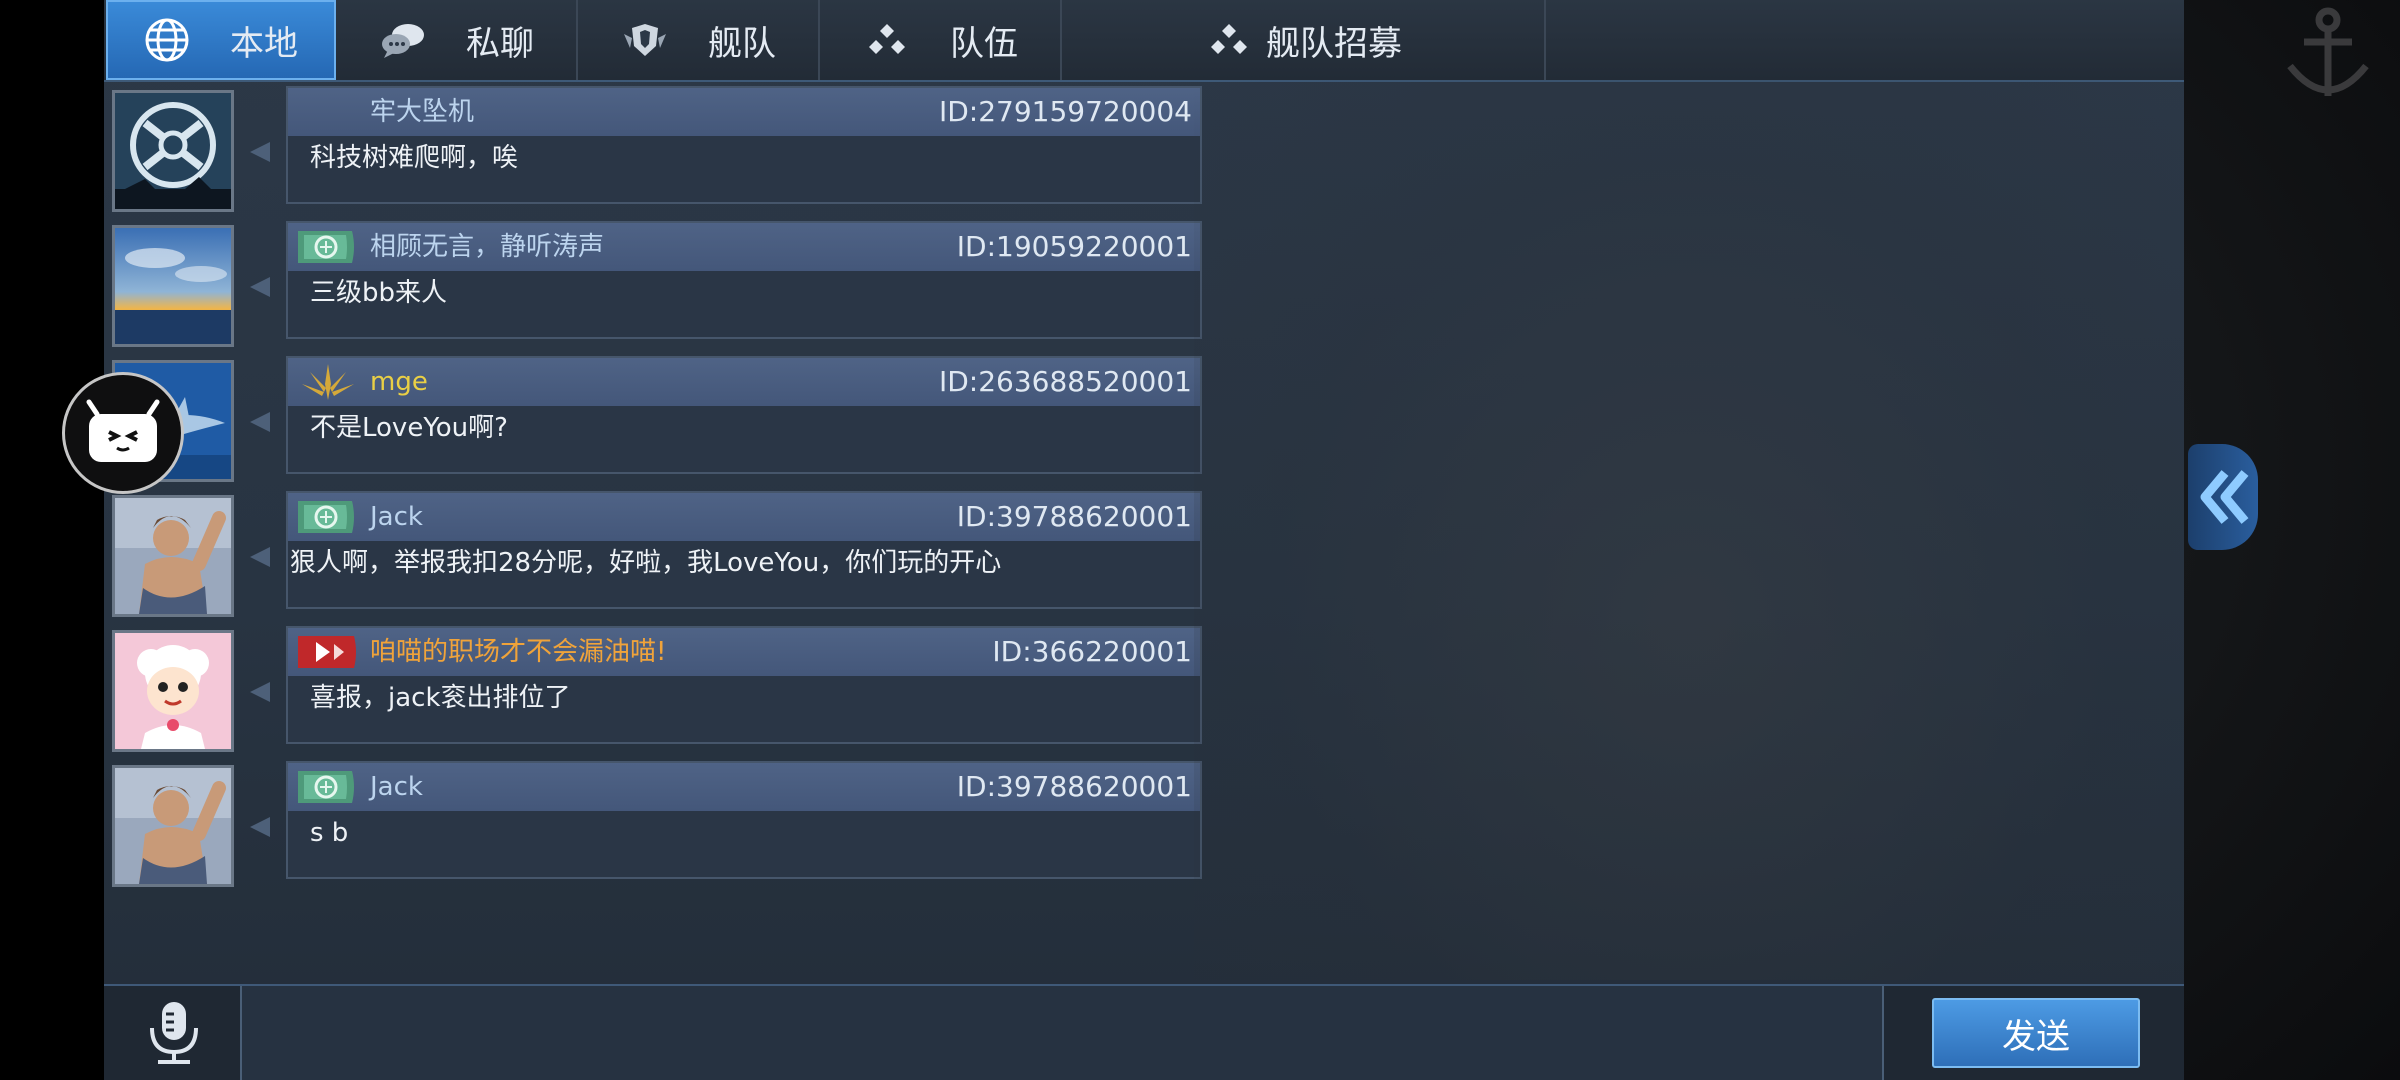 This screenshot has width=2400, height=1080. What do you see at coordinates (264, 43) in the screenshot?
I see `tab-label: 本地` at bounding box center [264, 43].